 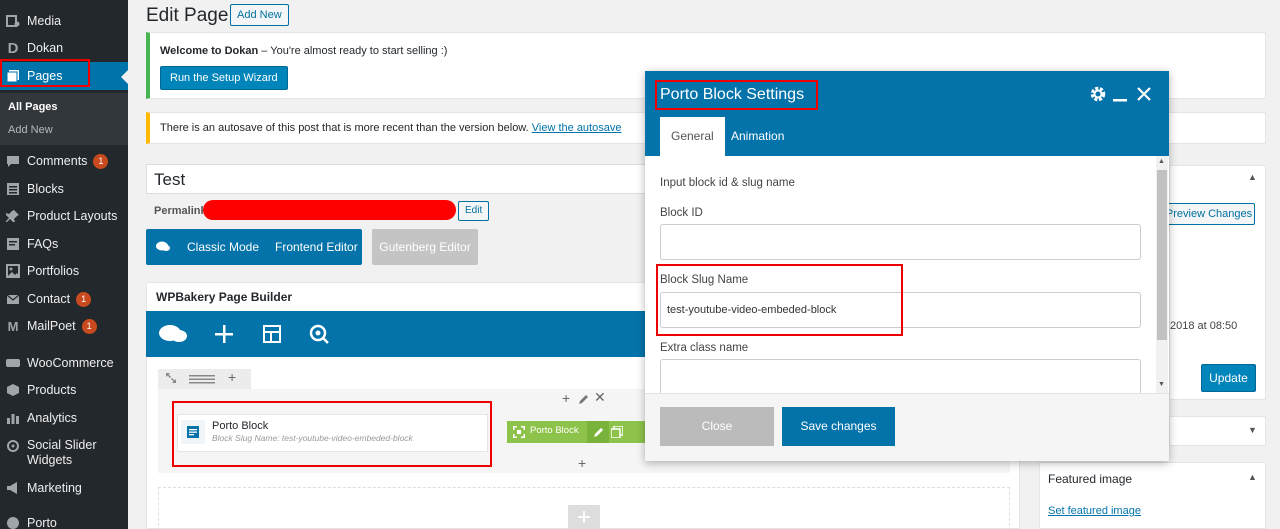 I want to click on sidebar-item-blocks: Blocks, so click(x=64, y=189).